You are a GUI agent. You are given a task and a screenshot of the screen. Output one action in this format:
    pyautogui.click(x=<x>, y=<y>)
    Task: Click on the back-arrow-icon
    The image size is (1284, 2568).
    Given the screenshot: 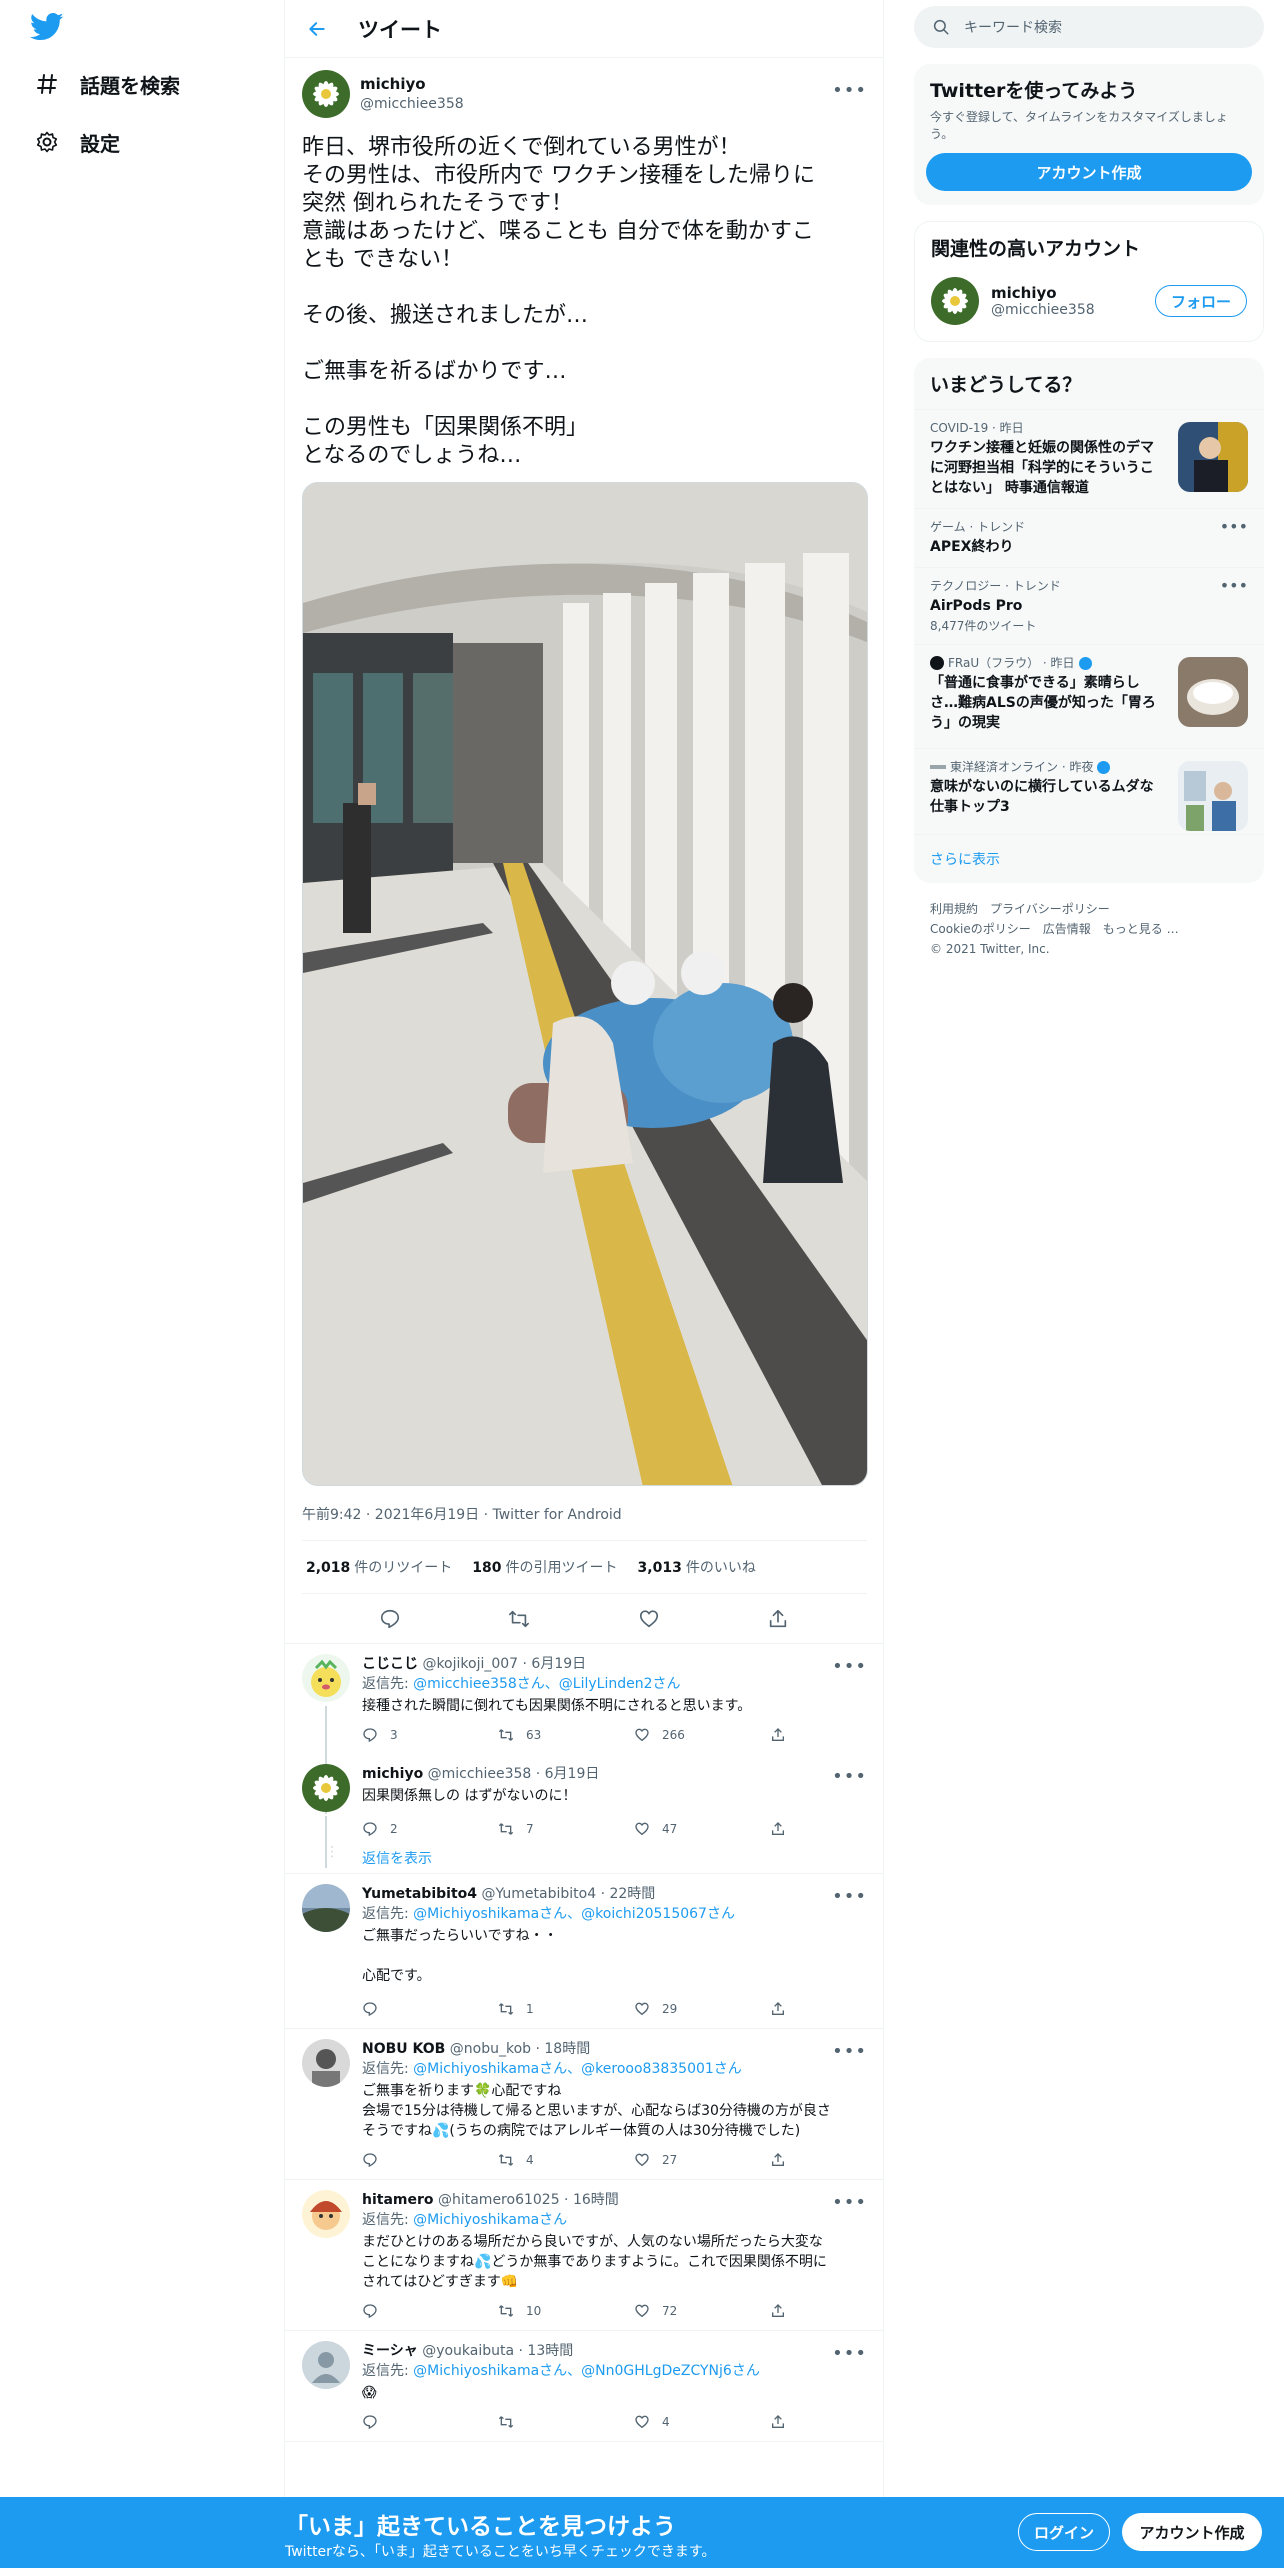 What is the action you would take?
    pyautogui.click(x=317, y=29)
    